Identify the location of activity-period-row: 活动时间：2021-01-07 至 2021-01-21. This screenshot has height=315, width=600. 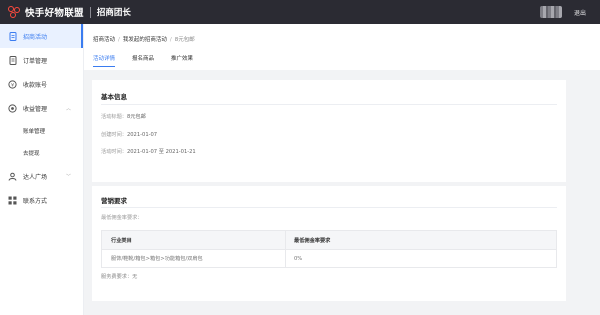
(148, 151).